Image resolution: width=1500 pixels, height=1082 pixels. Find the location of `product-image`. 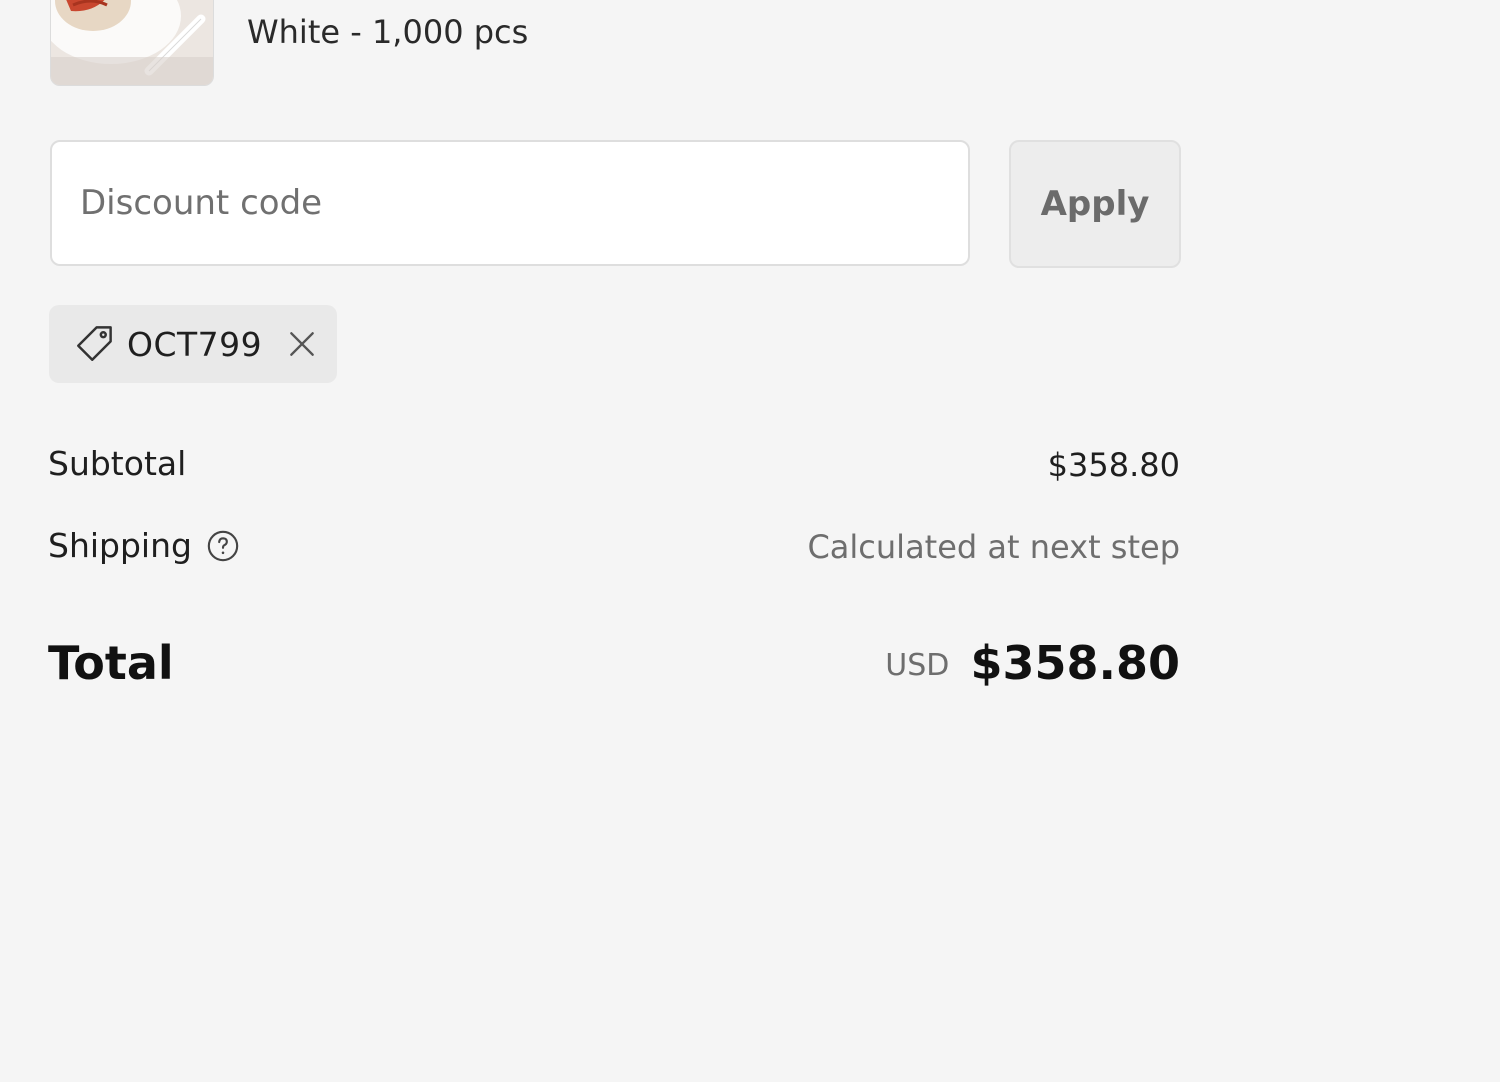

product-image is located at coordinates (132, 42).